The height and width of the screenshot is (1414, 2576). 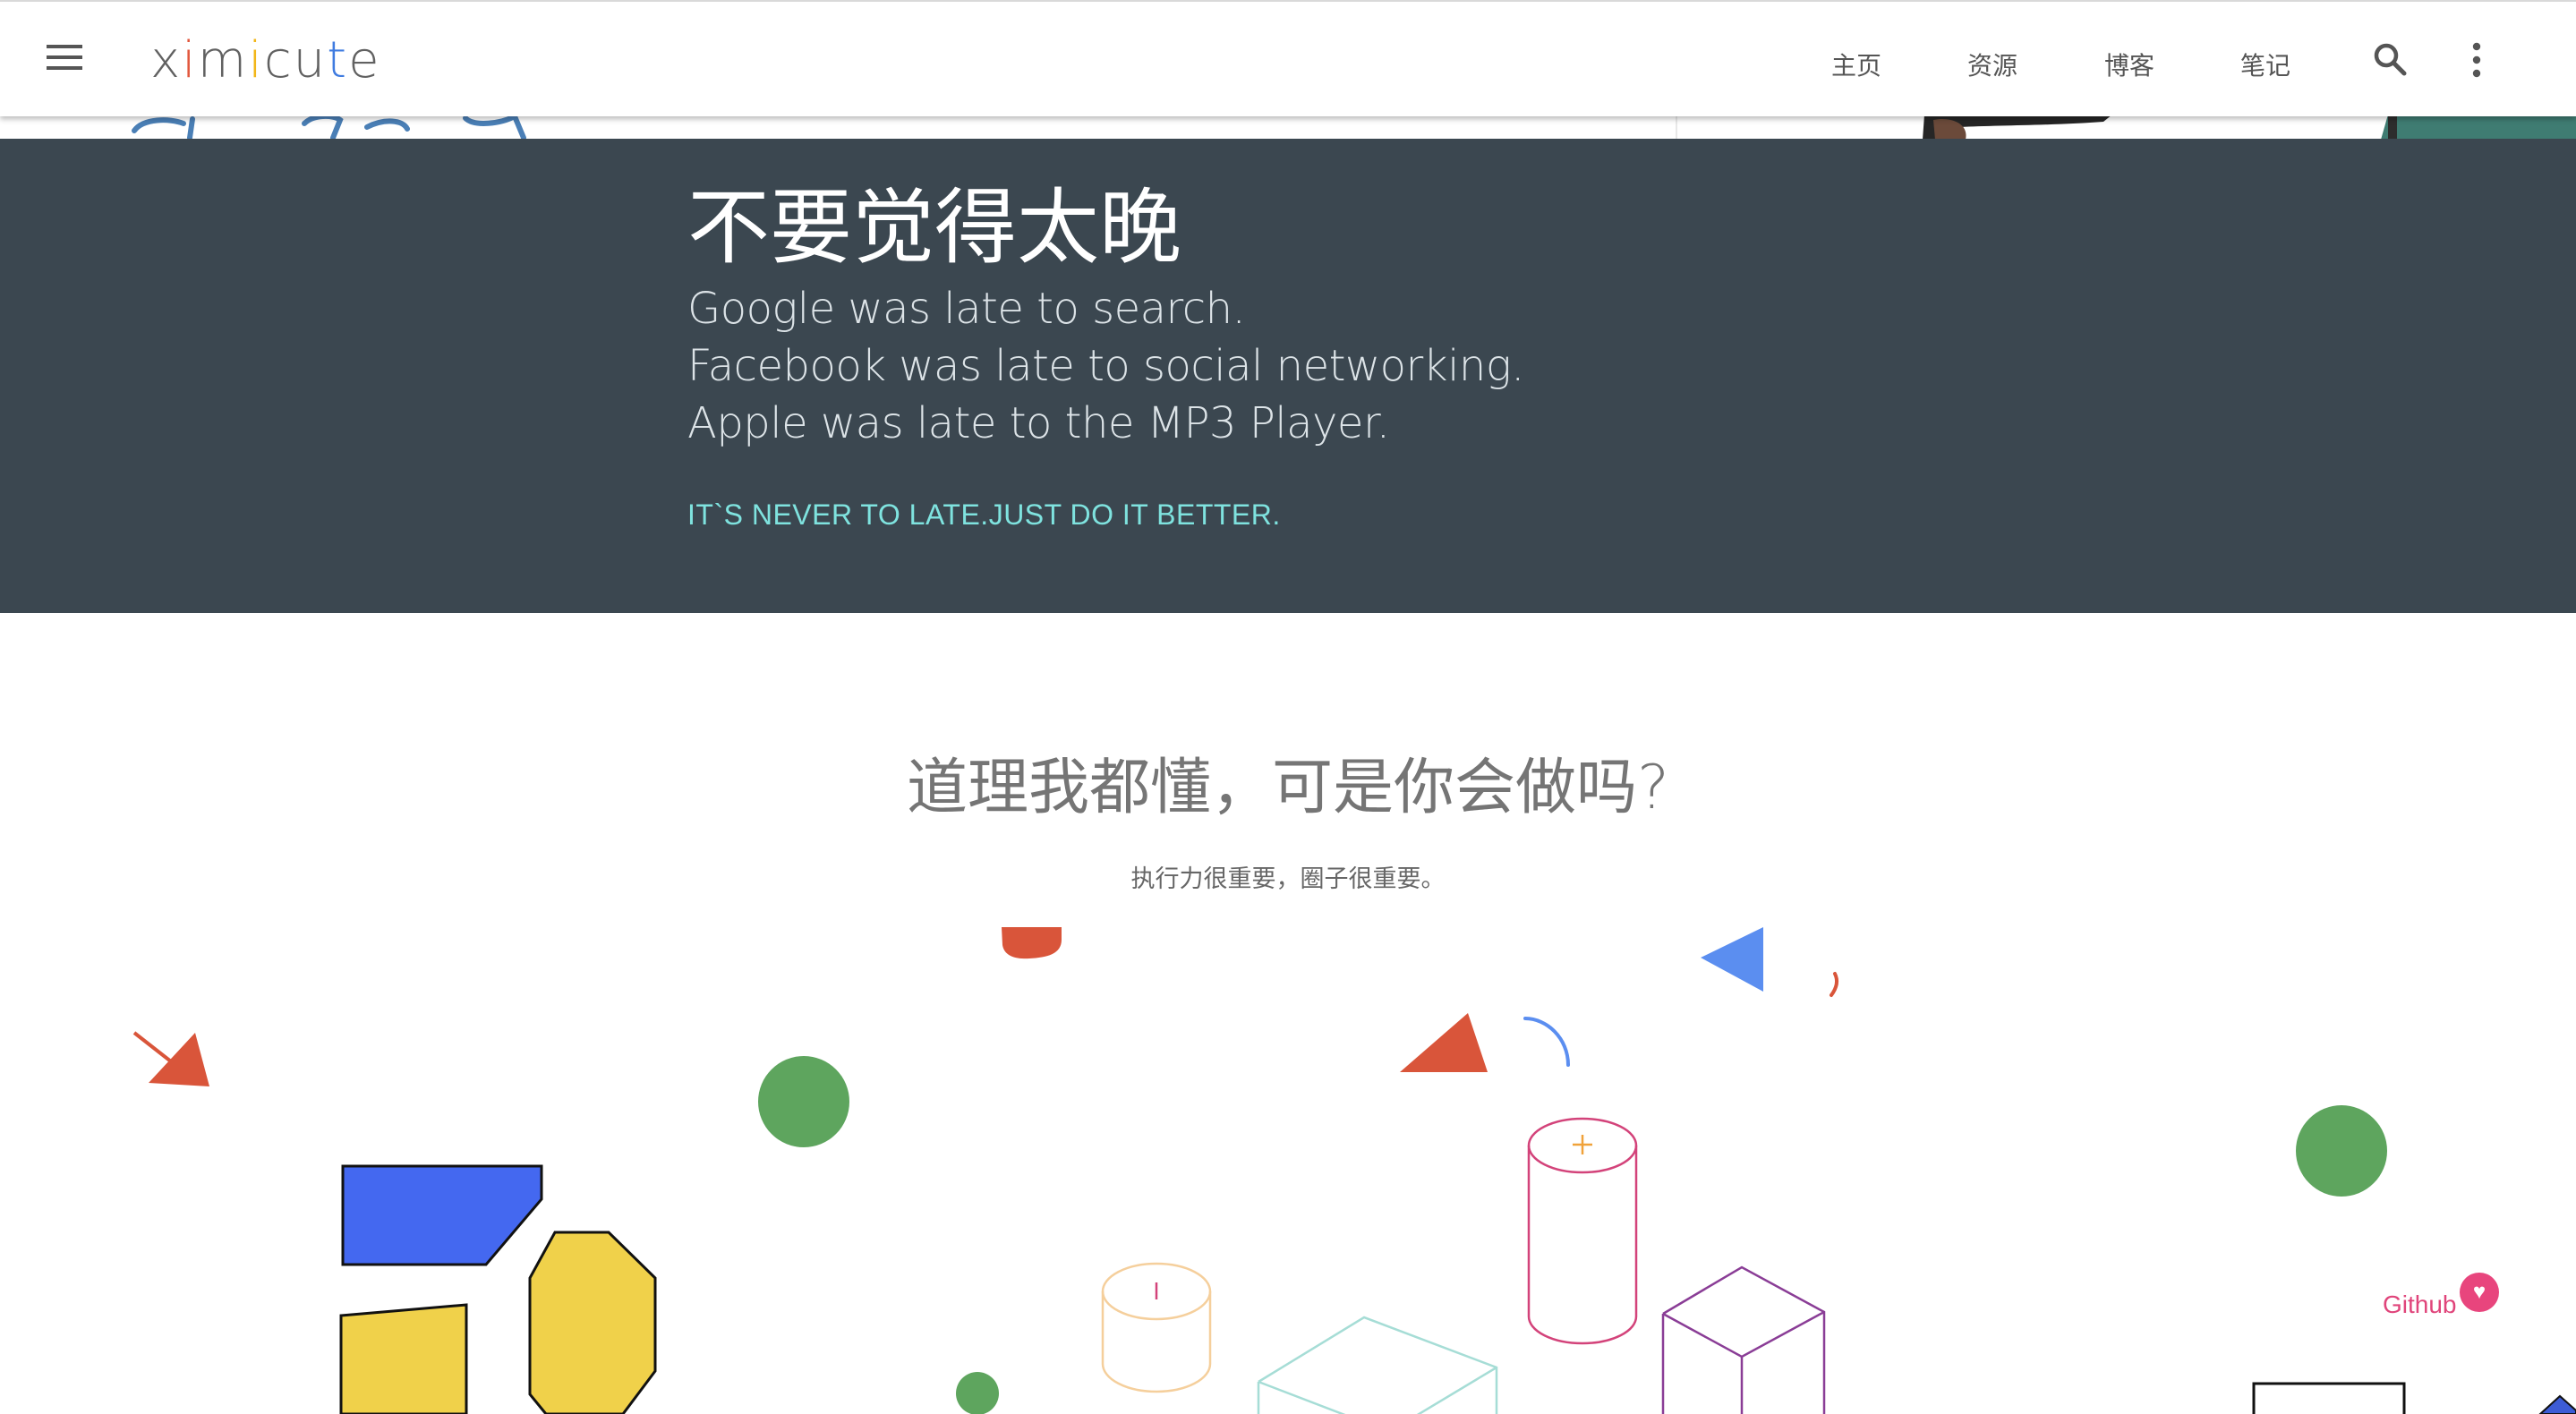 What do you see at coordinates (984, 514) in the screenshot?
I see `hero-slogan: IT`S NEVER TO LATE.JUST DO IT BETTER.` at bounding box center [984, 514].